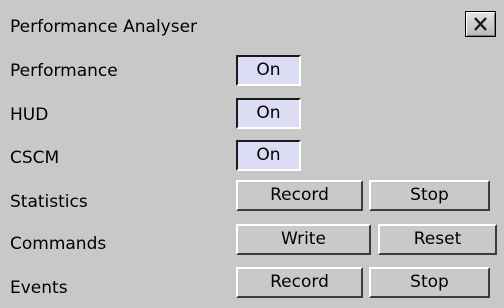 Image resolution: width=504 pixels, height=308 pixels. Describe the element at coordinates (268, 155) in the screenshot. I see `cscm-toggle: On` at that location.